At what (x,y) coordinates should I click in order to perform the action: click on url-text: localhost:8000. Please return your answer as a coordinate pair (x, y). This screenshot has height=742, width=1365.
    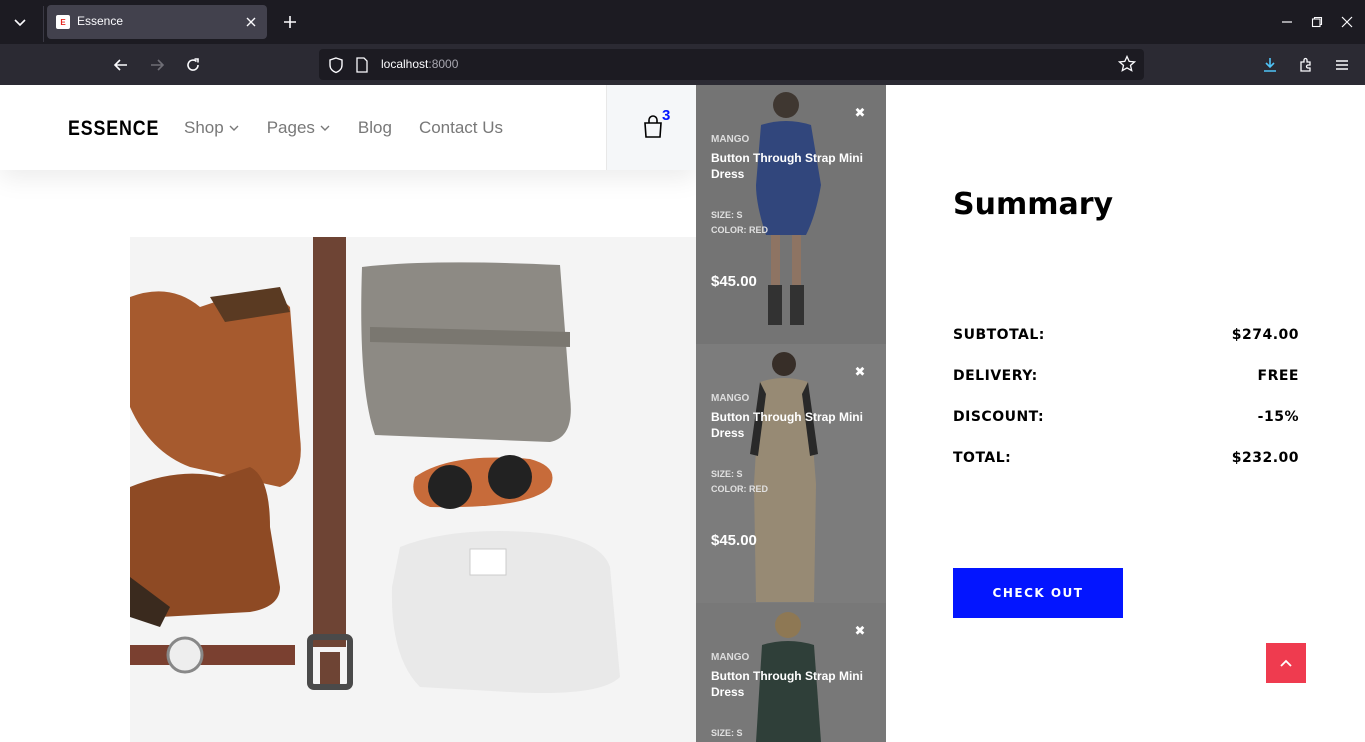
    Looking at the image, I should click on (419, 64).